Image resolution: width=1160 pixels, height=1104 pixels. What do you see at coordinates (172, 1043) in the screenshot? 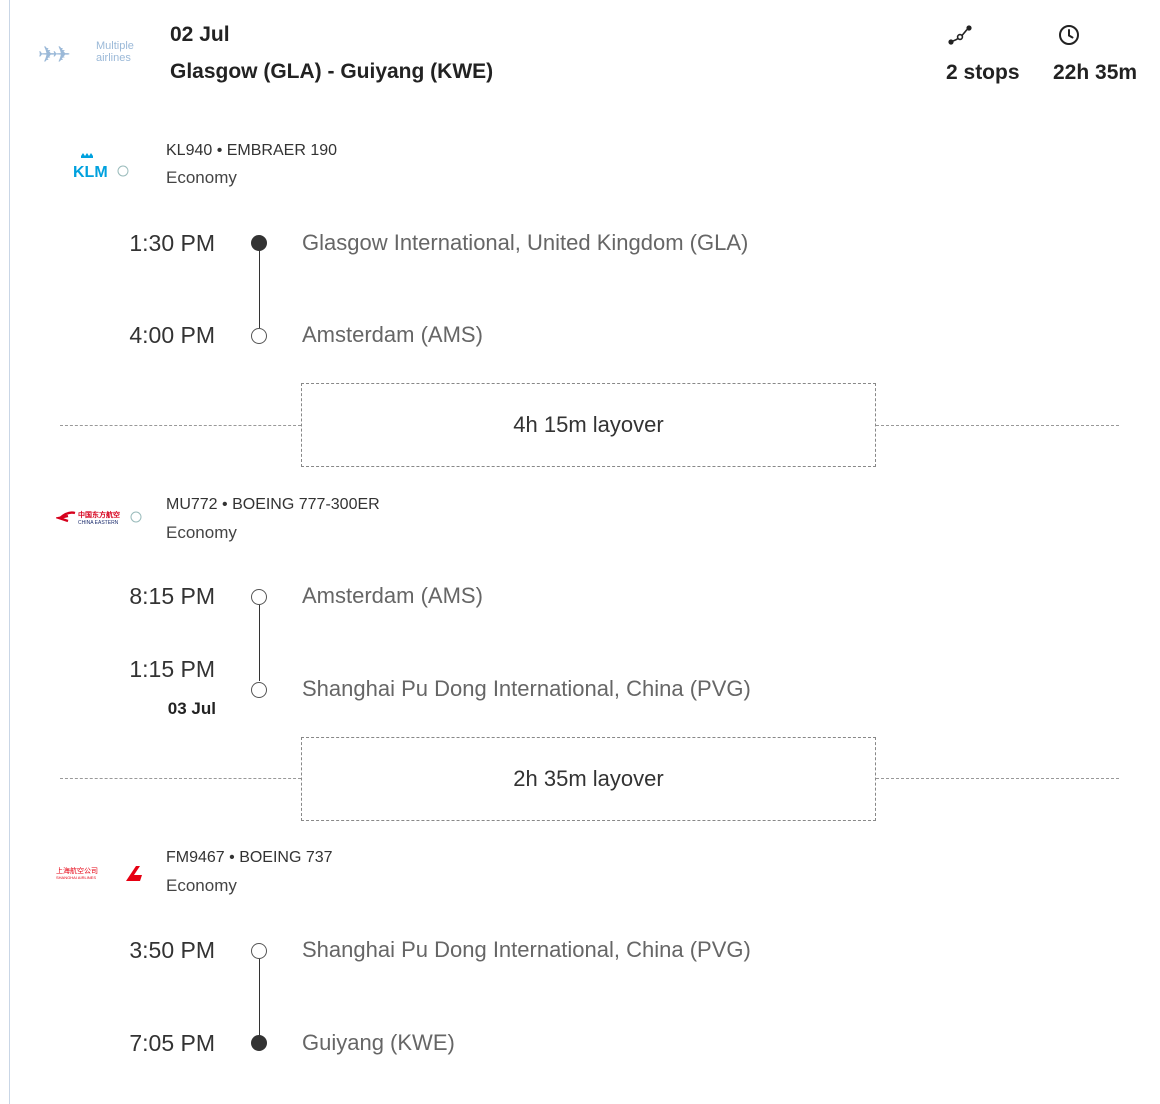
I see `arrival-time: 7:05 PM` at bounding box center [172, 1043].